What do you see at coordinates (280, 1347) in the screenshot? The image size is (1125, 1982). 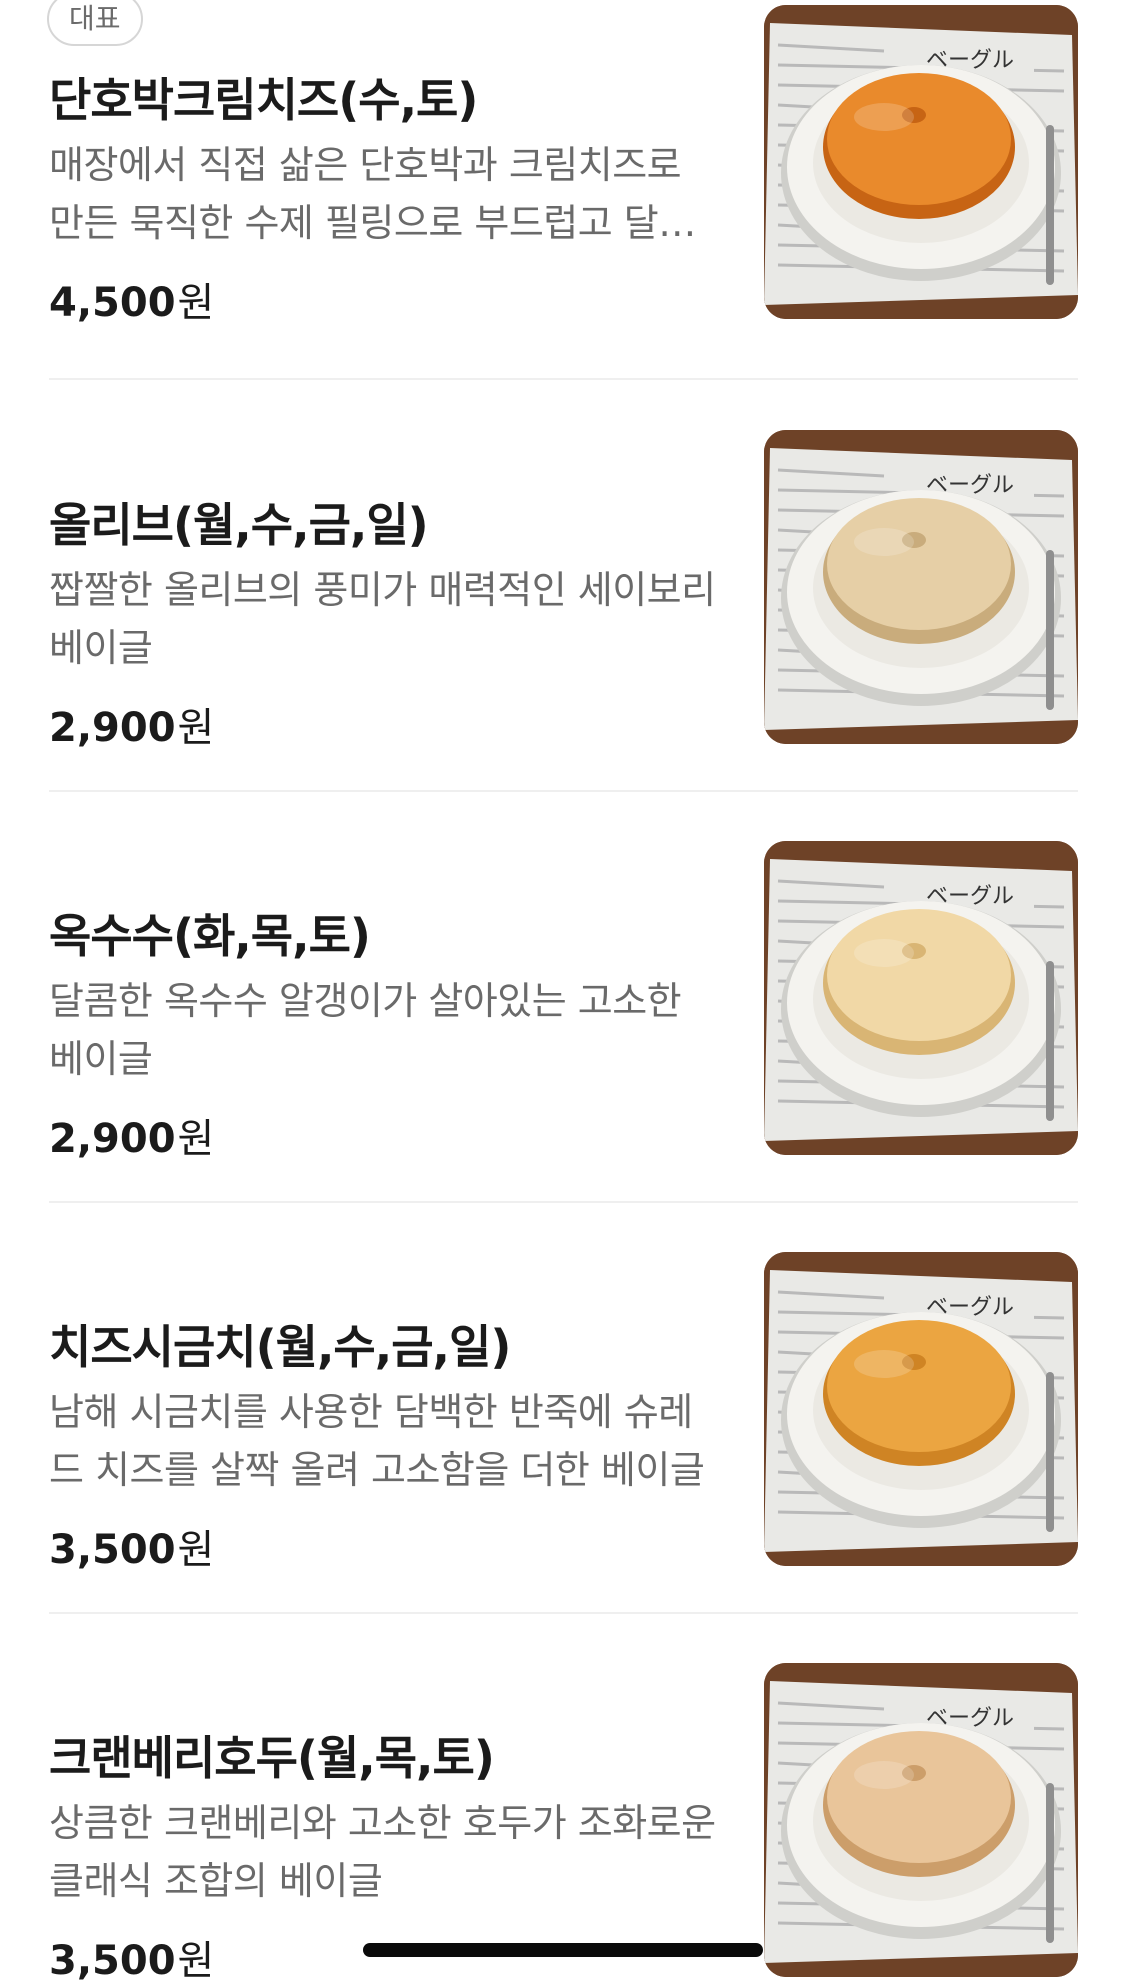 I see `menu-item-name: 치즈시금치(월,수,금,일)` at bounding box center [280, 1347].